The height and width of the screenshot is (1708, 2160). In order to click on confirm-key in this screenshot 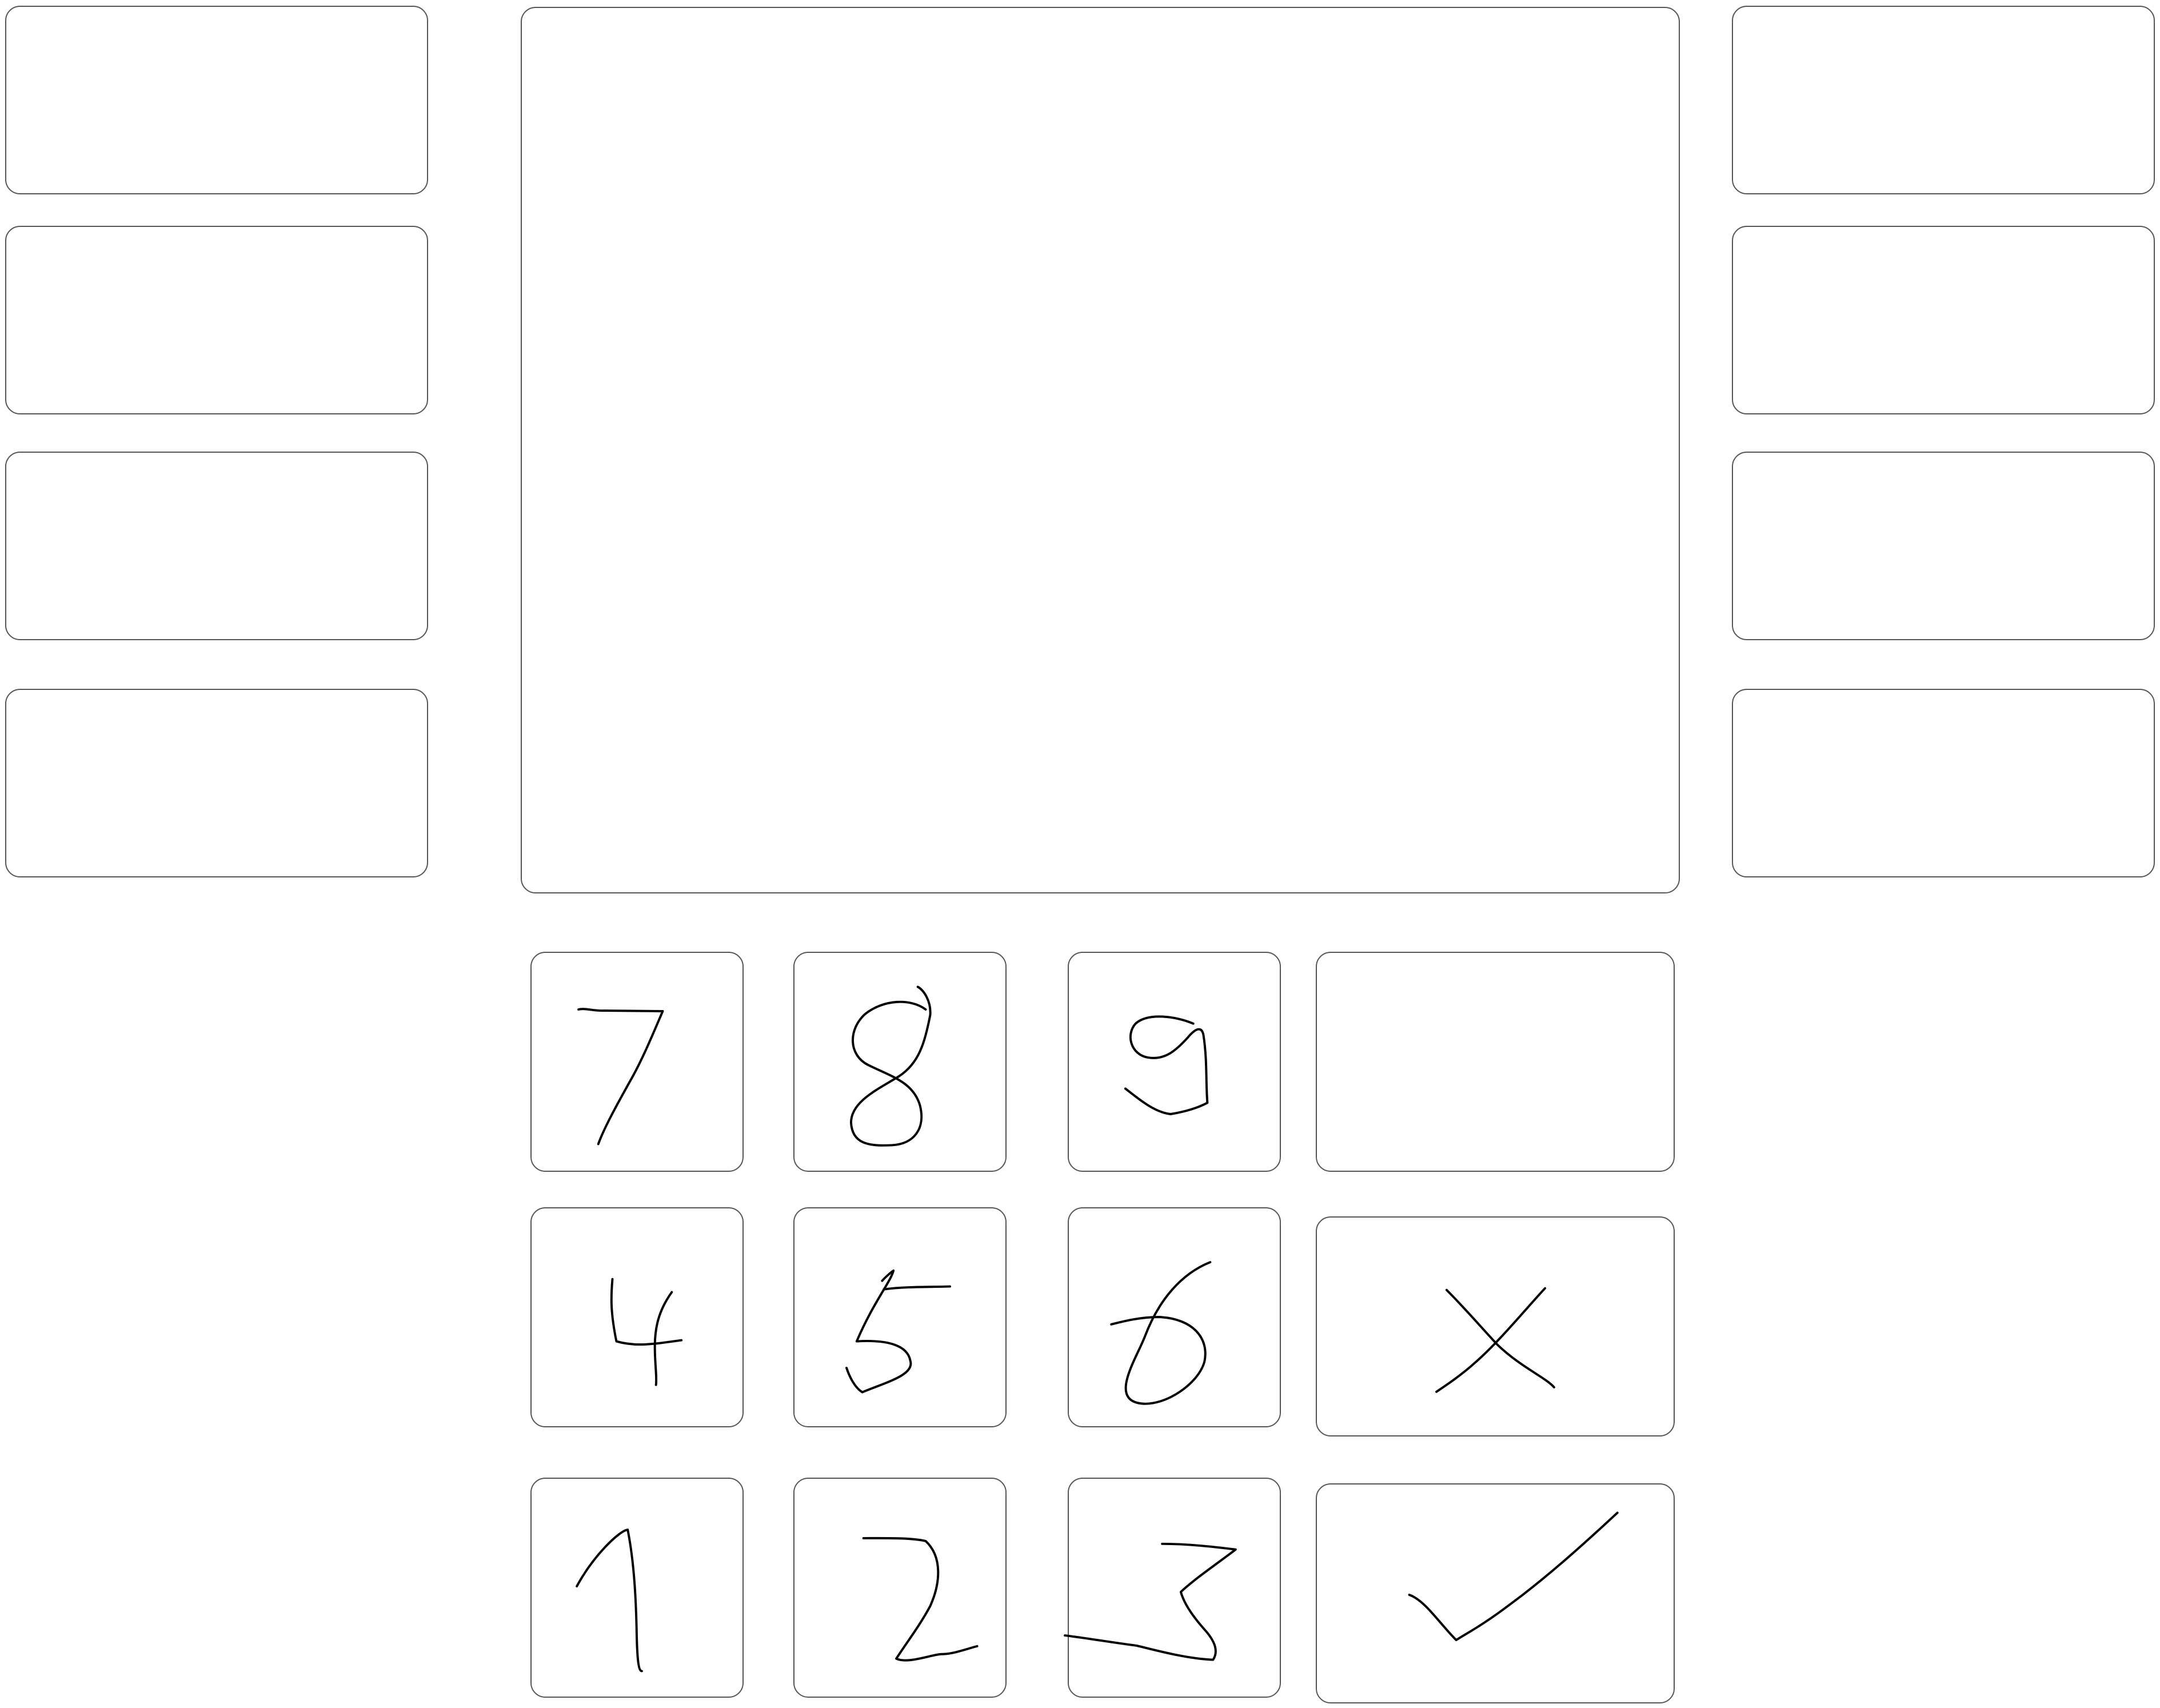, I will do `click(1495, 1593)`.